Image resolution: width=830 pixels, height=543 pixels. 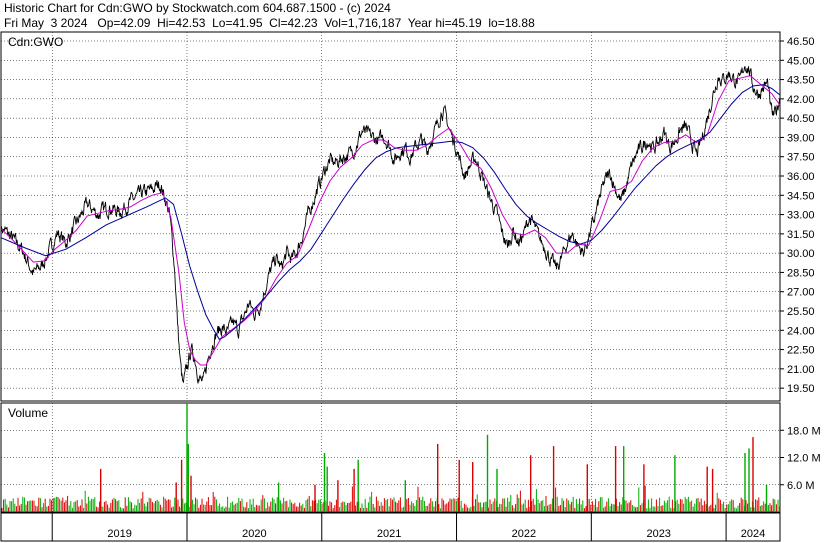 What do you see at coordinates (658, 534) in the screenshot?
I see `x-tick-label: 2023` at bounding box center [658, 534].